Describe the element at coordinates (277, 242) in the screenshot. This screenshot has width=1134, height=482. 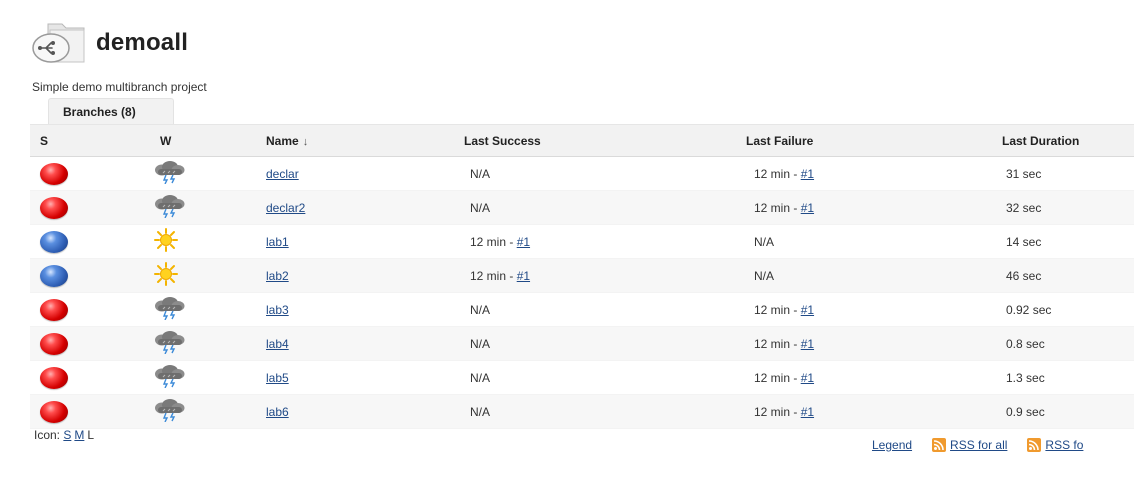
I see `branch-link: lab1` at that location.